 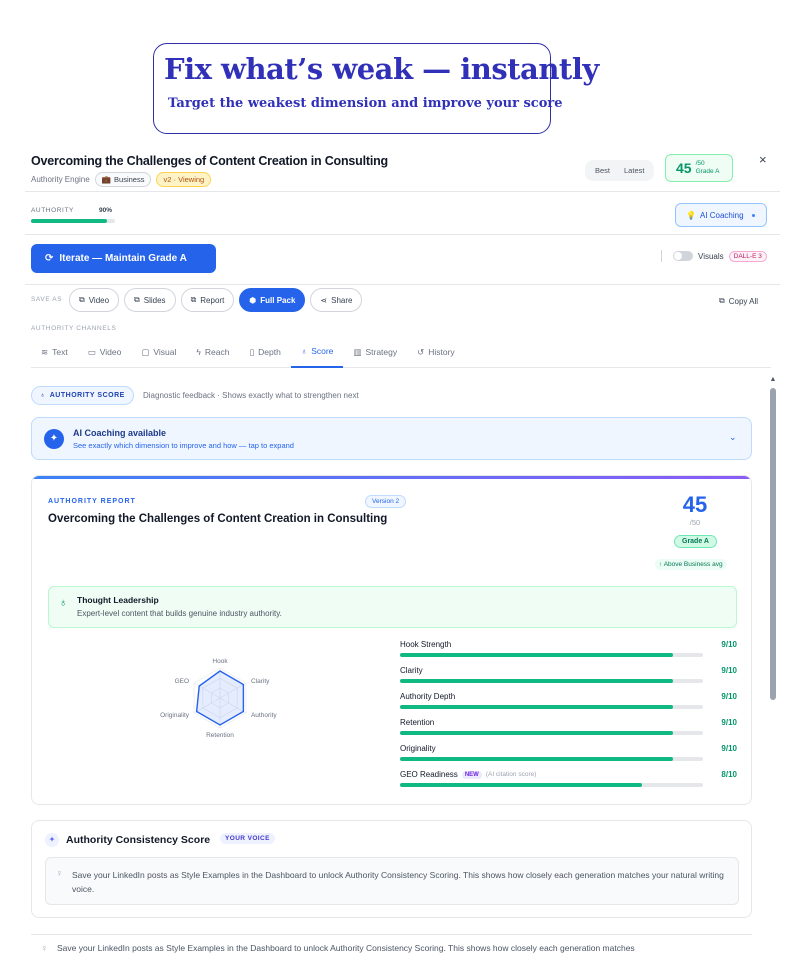 What do you see at coordinates (145, 351) in the screenshot?
I see `presentation-icon: ▢` at bounding box center [145, 351].